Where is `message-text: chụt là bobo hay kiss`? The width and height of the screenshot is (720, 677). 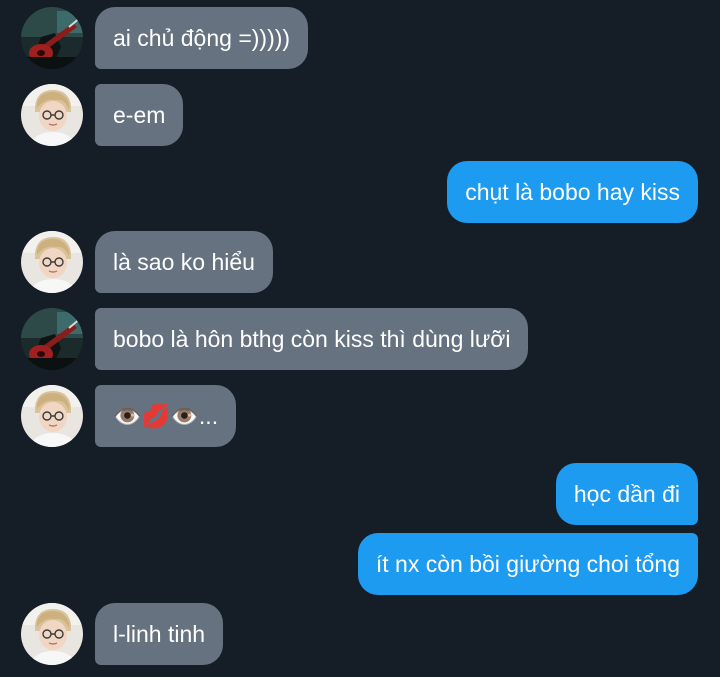 message-text: chụt là bobo hay kiss is located at coordinates (572, 191).